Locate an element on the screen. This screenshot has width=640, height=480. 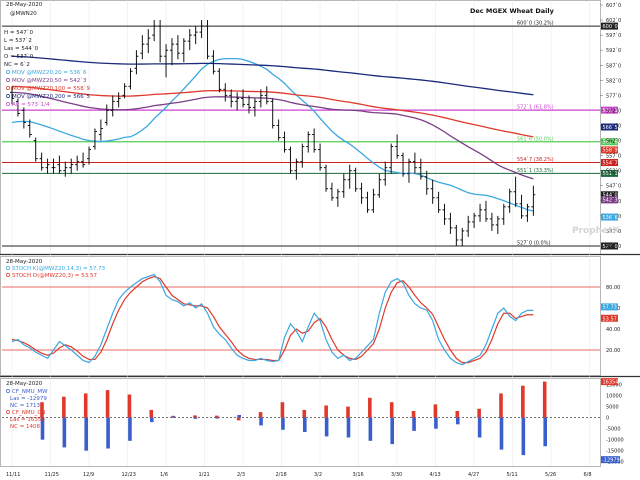
retracement-tag-text: 554`7 is located at coordinates (610, 163).